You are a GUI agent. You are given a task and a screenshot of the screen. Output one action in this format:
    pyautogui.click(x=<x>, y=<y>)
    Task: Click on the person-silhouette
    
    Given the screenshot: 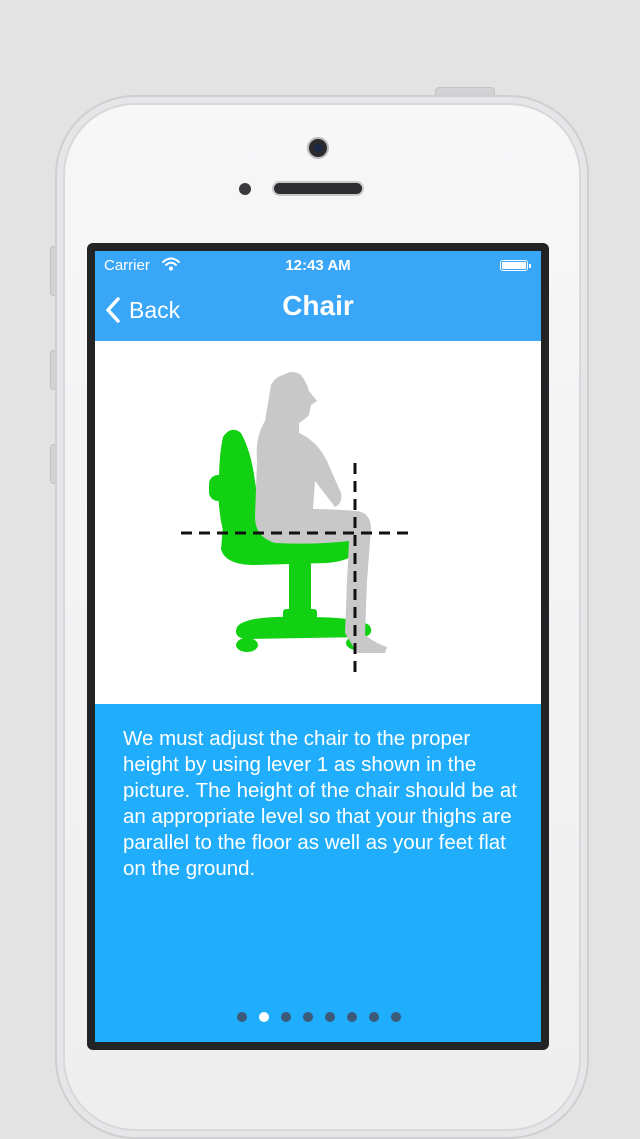 What is the action you would take?
    pyautogui.click(x=321, y=512)
    